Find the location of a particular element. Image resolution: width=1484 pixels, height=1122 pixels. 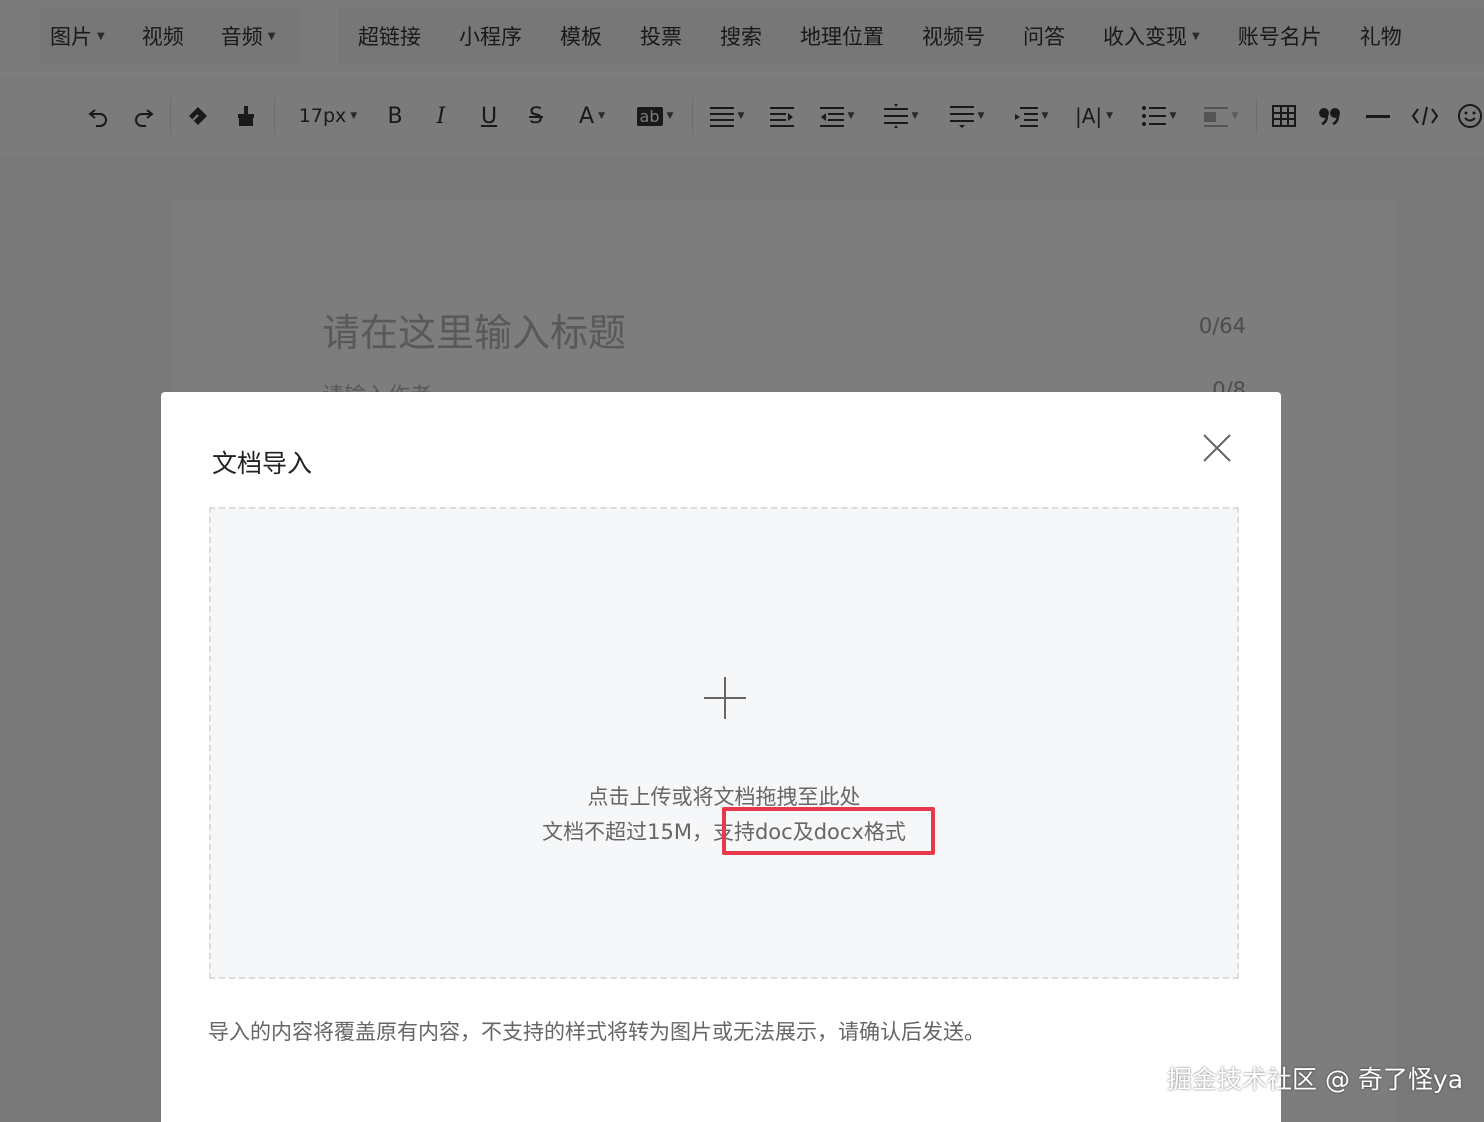

close-icon is located at coordinates (1217, 448).